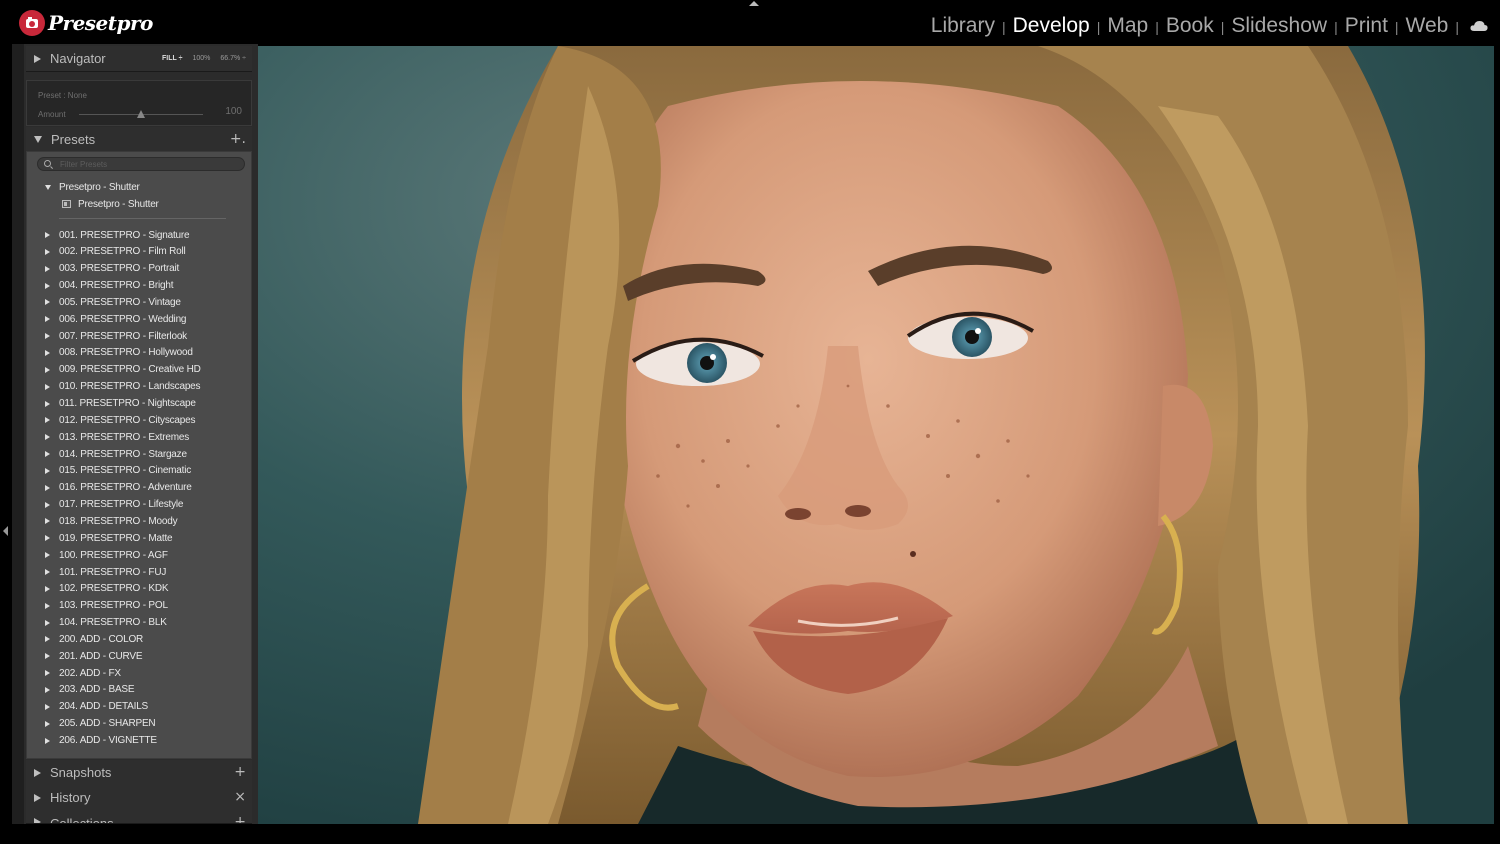 Image resolution: width=1500 pixels, height=844 pixels. Describe the element at coordinates (140, 488) in the screenshot. I see `preset-folder: 016. PRESETPRO - Adventure` at that location.